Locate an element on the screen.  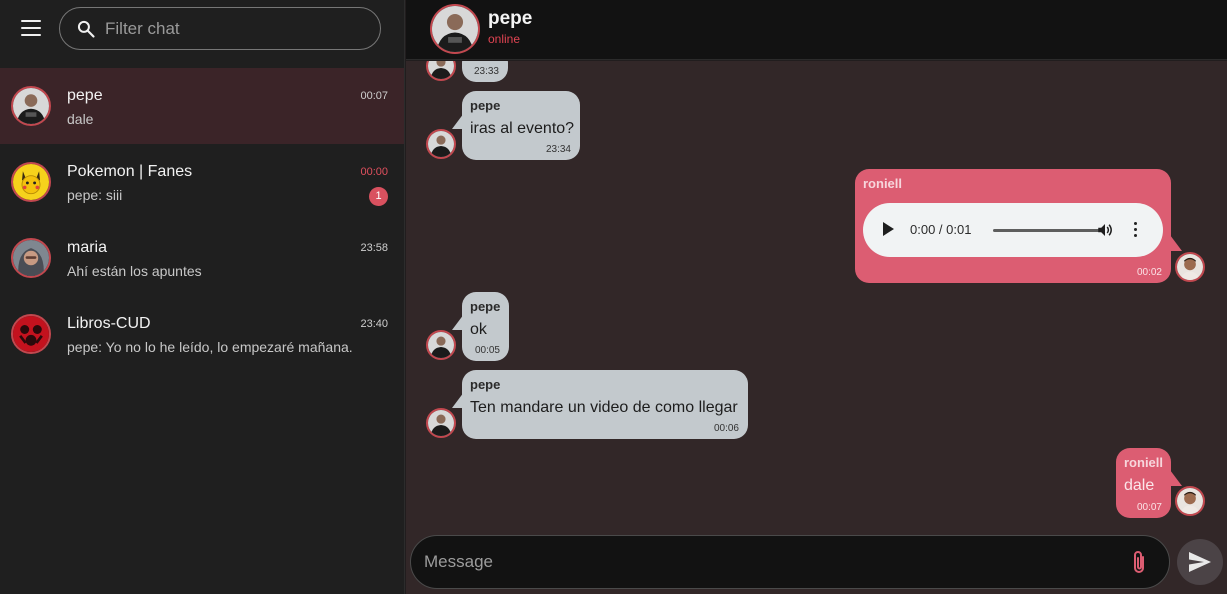
send-button is located at coordinates (1200, 562).